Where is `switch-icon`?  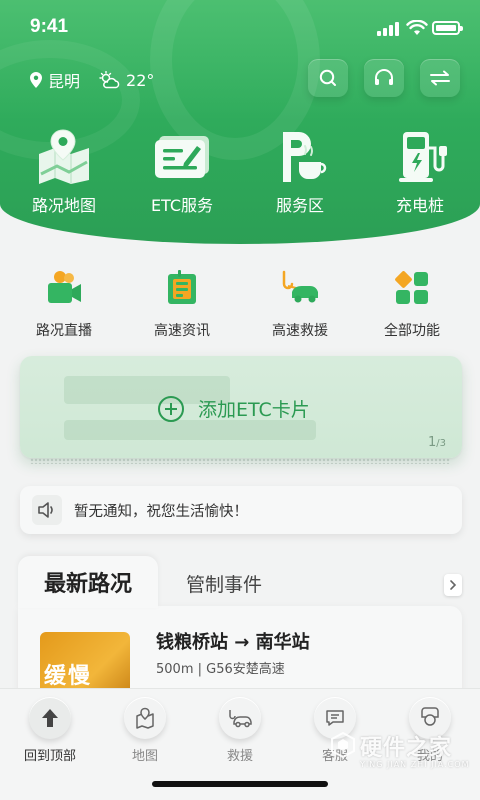
switch-icon is located at coordinates (440, 78).